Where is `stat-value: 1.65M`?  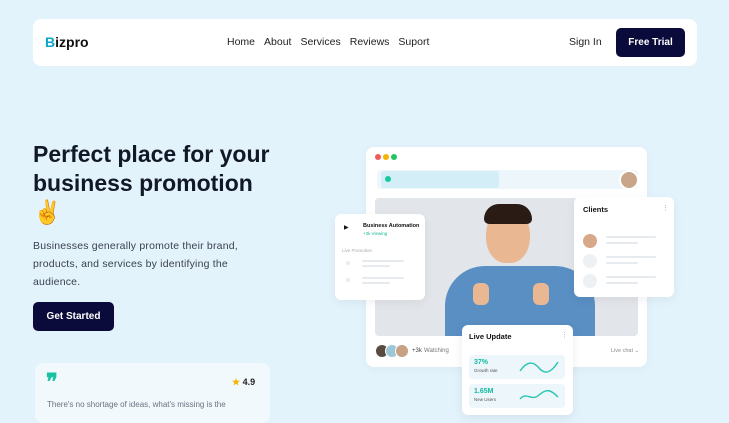
stat-value: 1.65M is located at coordinates (484, 391).